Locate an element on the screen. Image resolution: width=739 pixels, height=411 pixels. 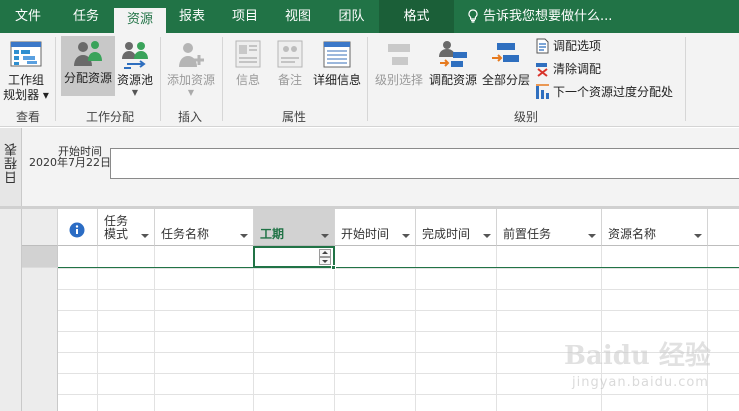
col-header-predecessors: 前置任务 is located at coordinates (549, 227).